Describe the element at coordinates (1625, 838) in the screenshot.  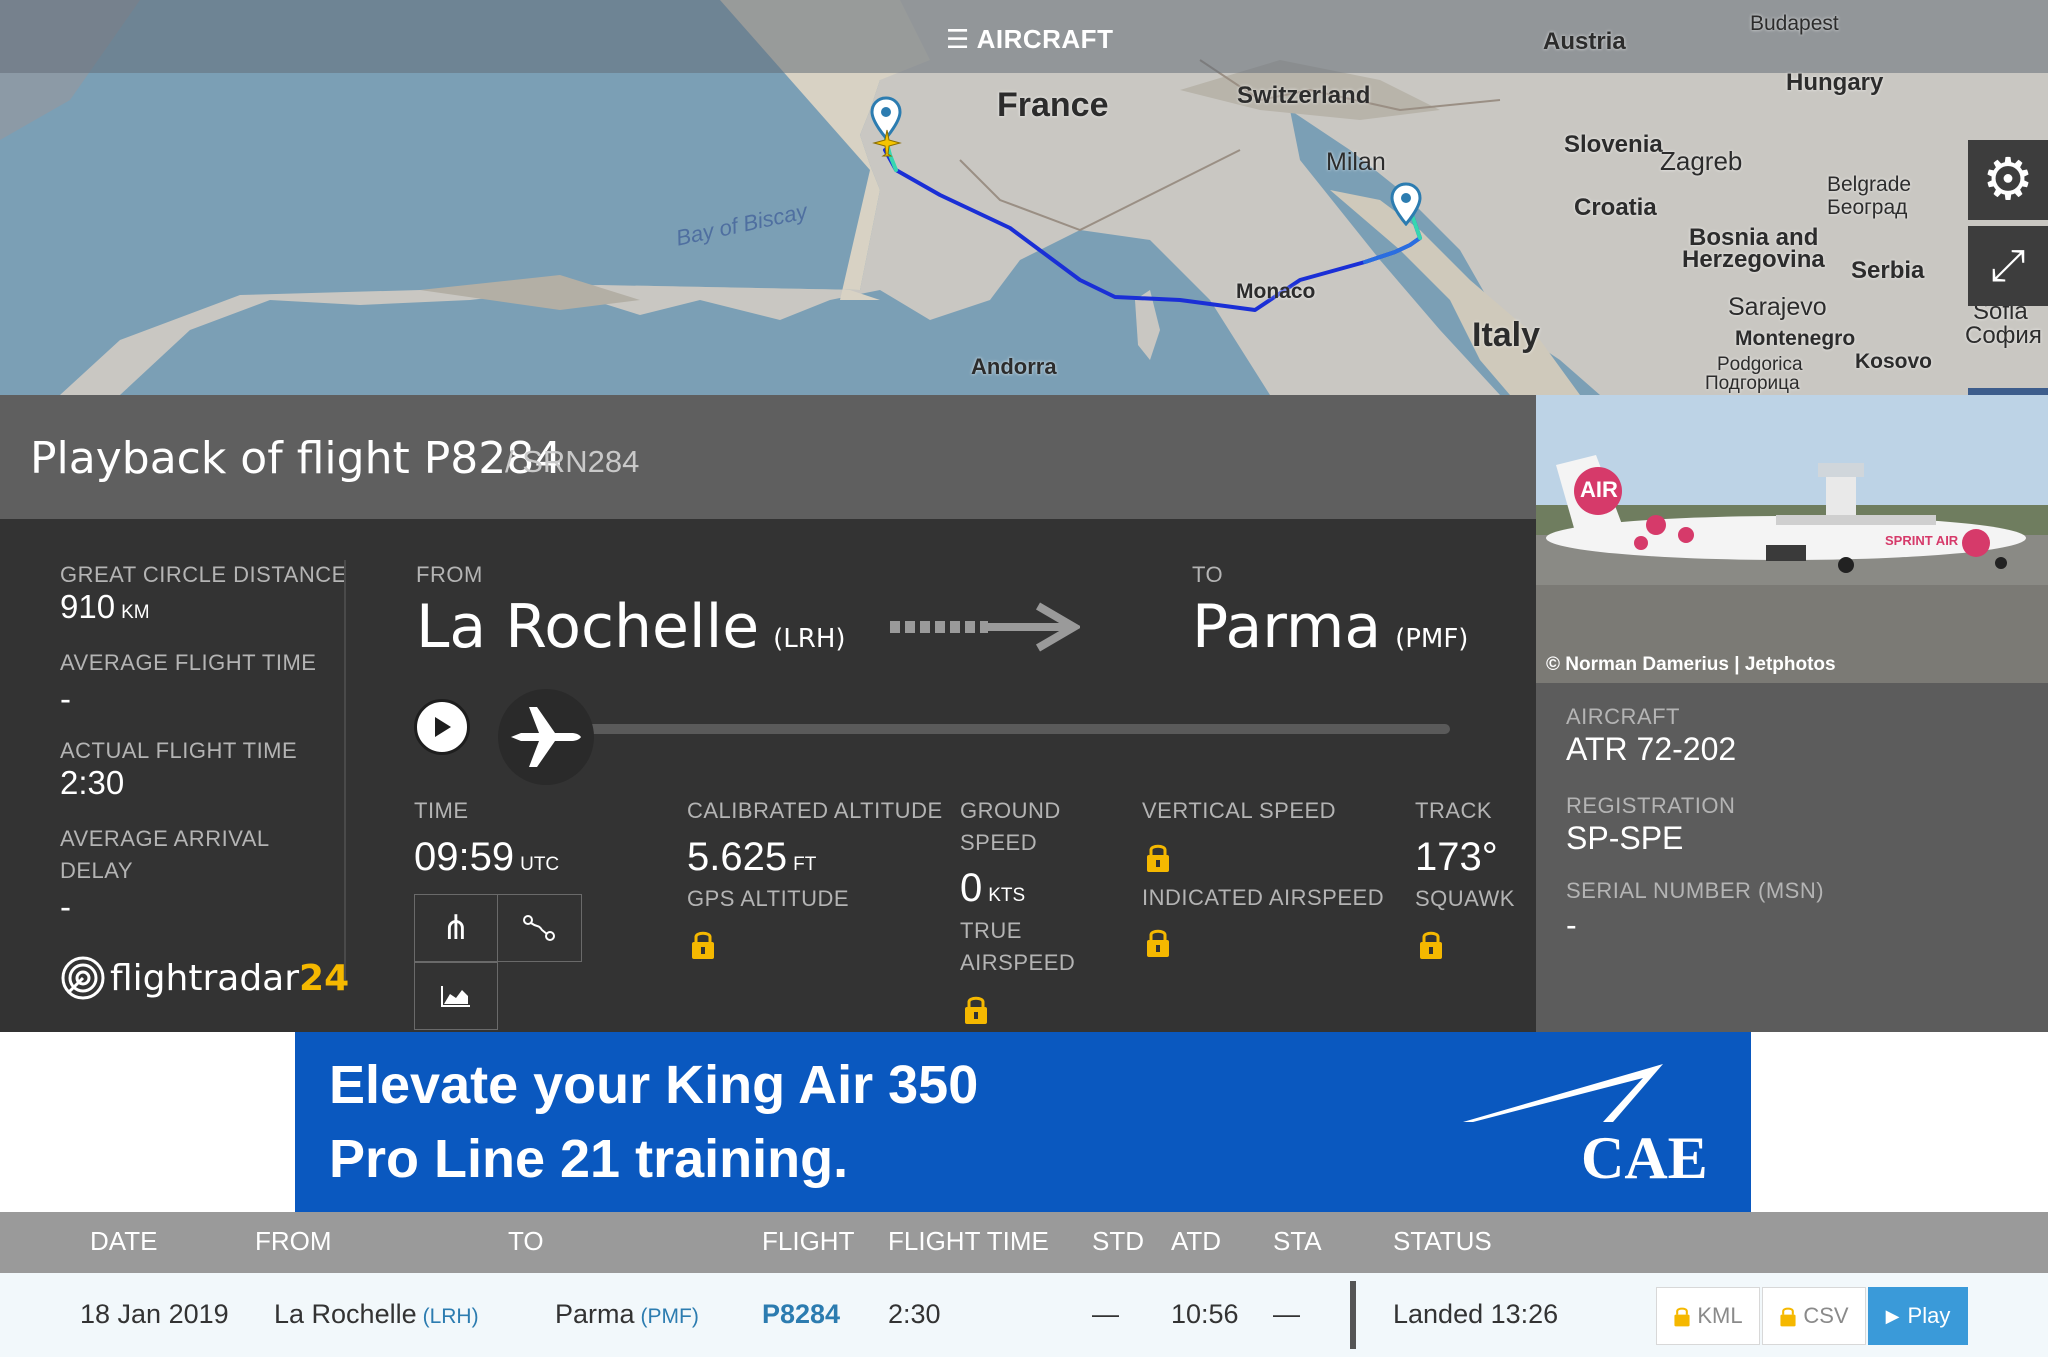
I see `registration-value: SP-SPE` at that location.